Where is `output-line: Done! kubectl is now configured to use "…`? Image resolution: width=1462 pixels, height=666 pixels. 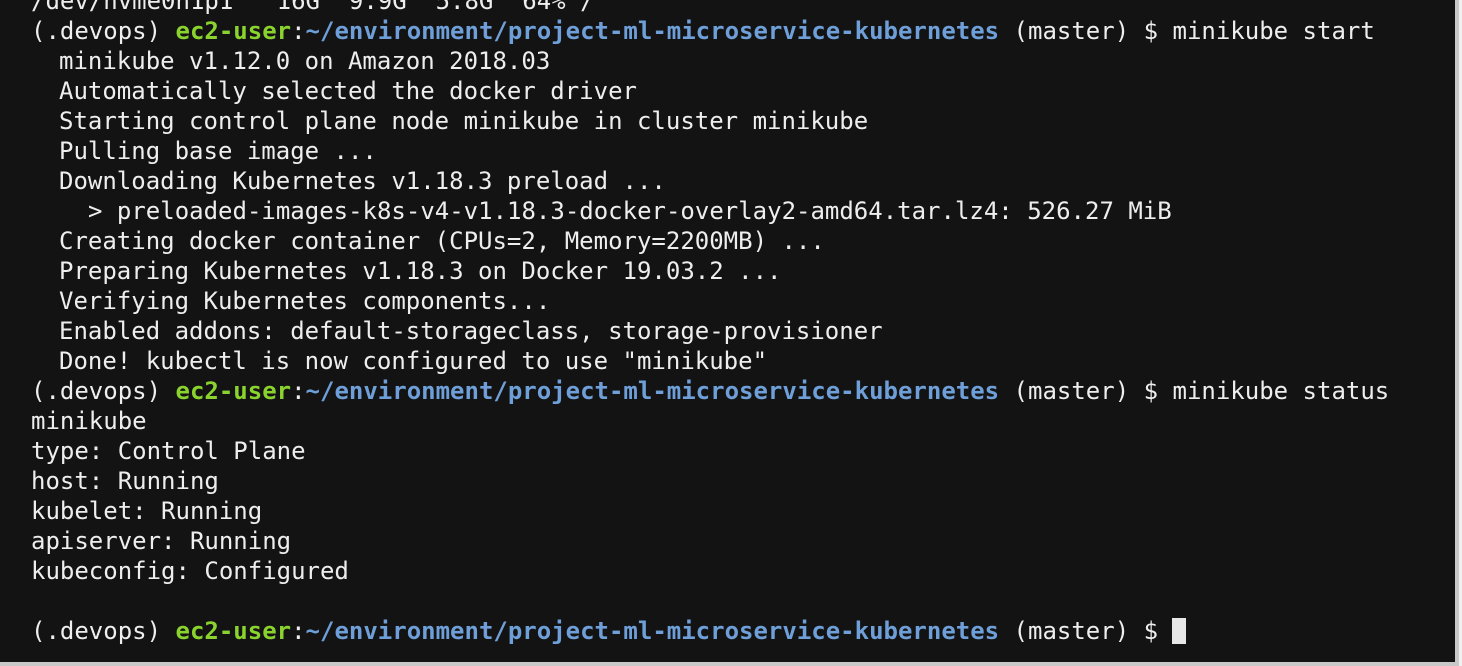 output-line: Done! kubectl is now configured to use "… is located at coordinates (413, 361).